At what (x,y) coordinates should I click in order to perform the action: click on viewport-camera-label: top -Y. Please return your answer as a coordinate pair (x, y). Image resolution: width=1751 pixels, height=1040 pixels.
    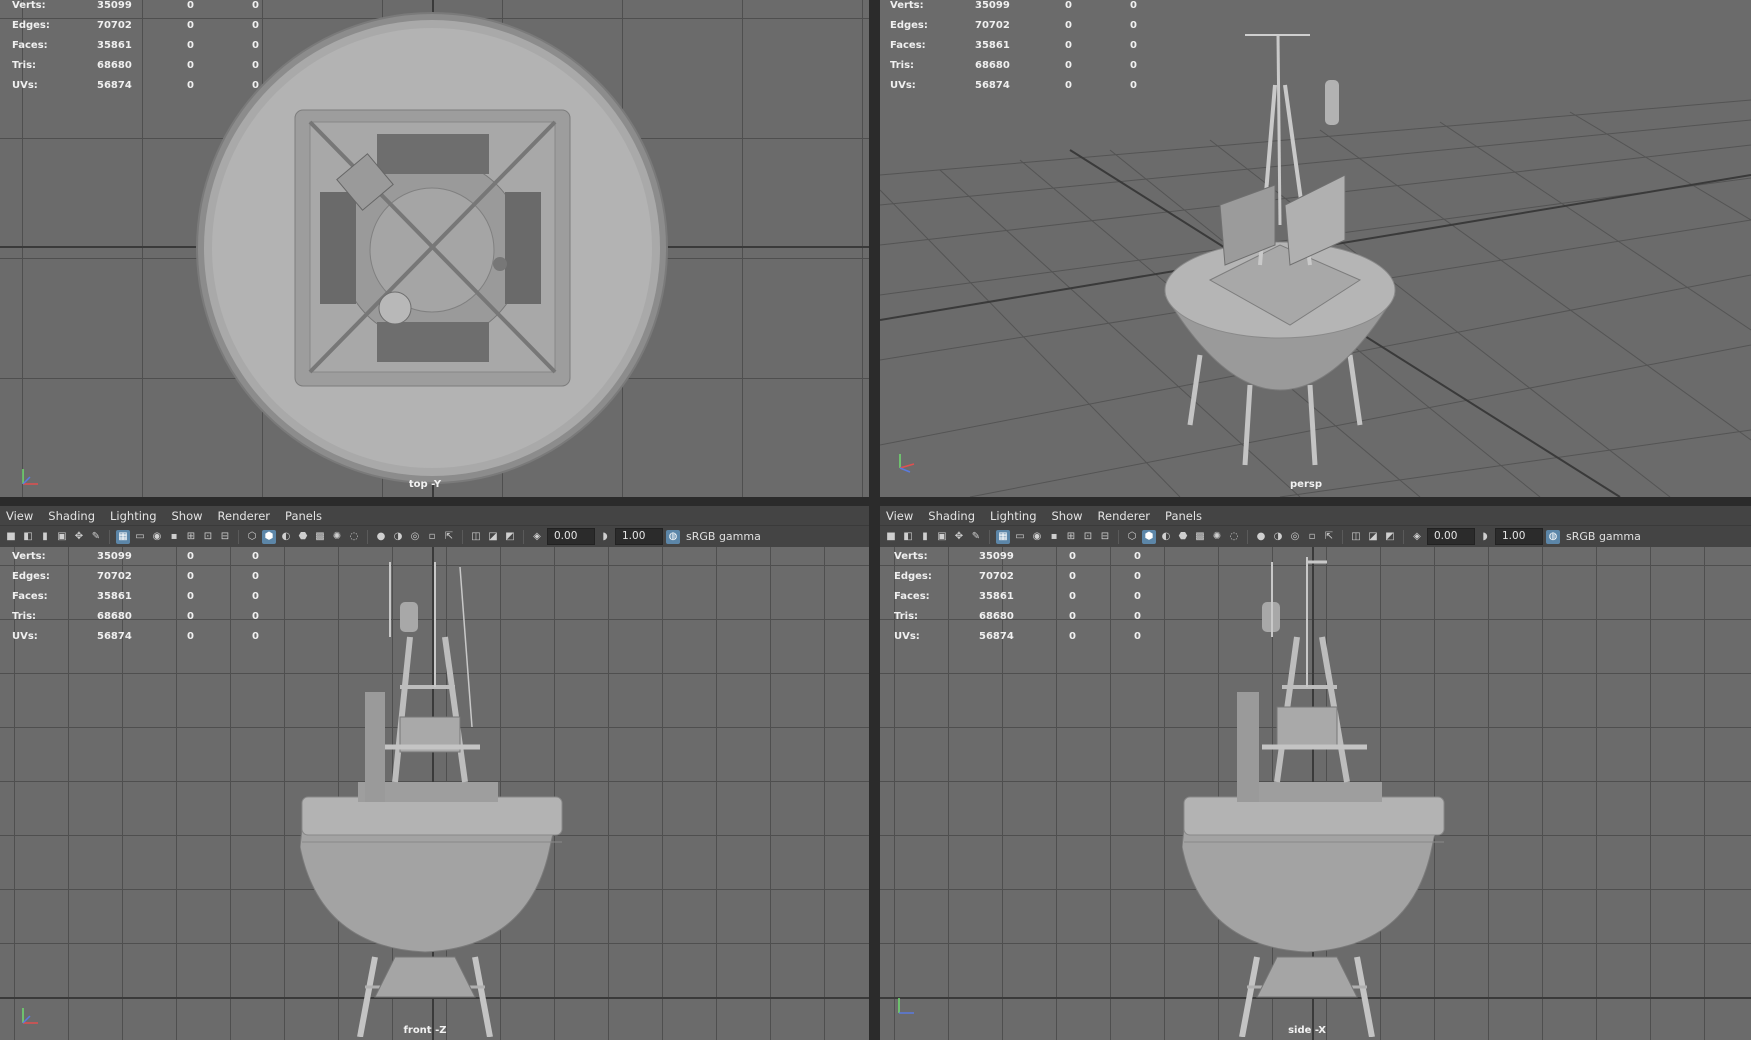
    Looking at the image, I should click on (425, 484).